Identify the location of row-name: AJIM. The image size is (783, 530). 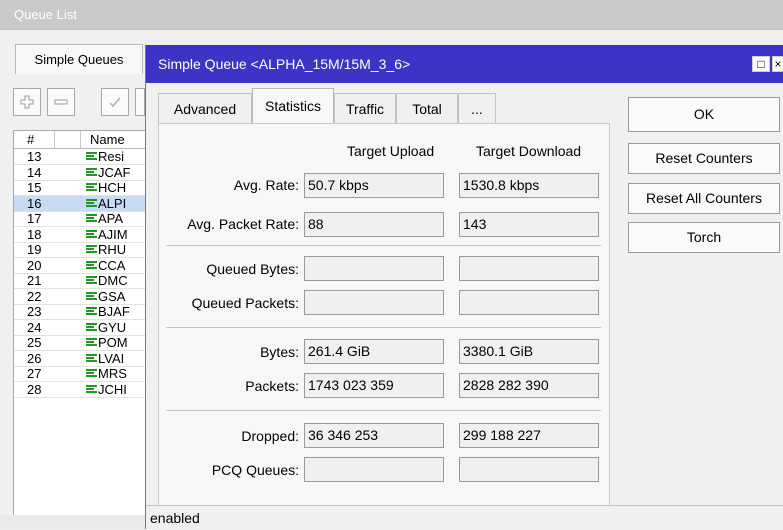
(113, 234).